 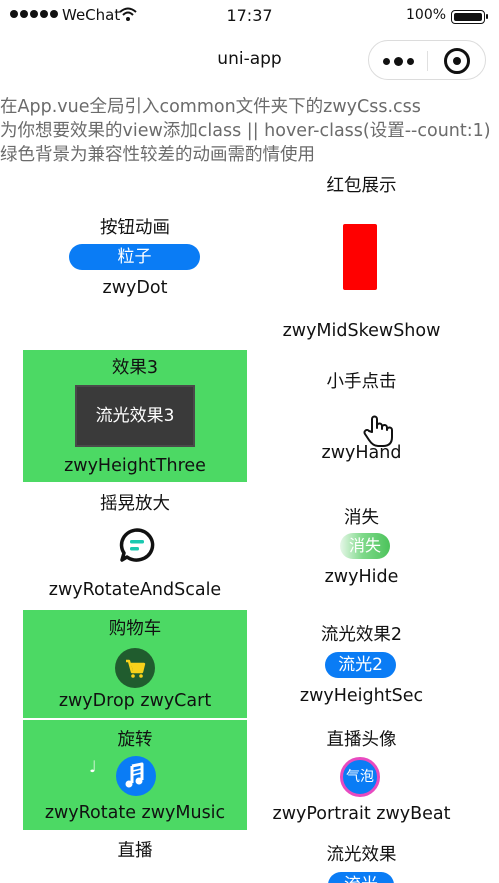 I want to click on stream-button: 流光, so click(x=361, y=877).